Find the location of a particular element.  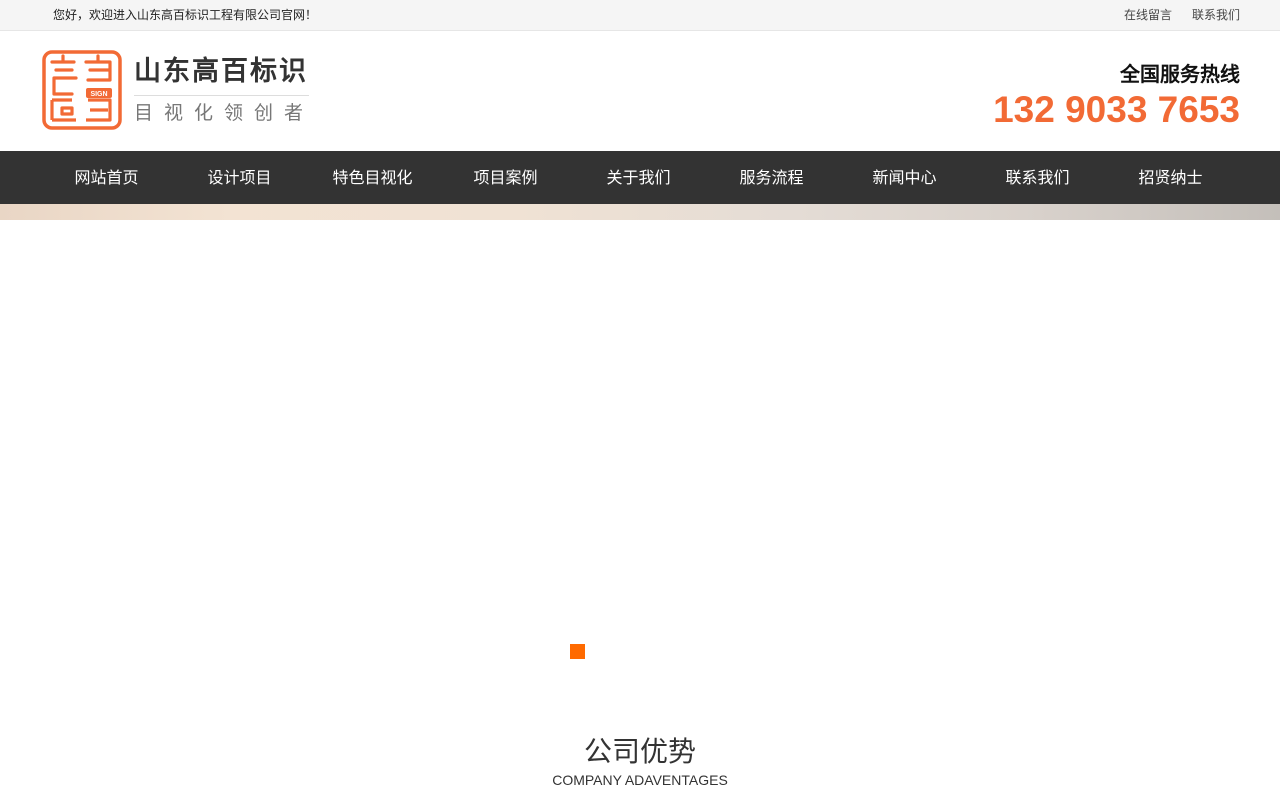

contact-us-link: 联系我们 is located at coordinates (1216, 15).